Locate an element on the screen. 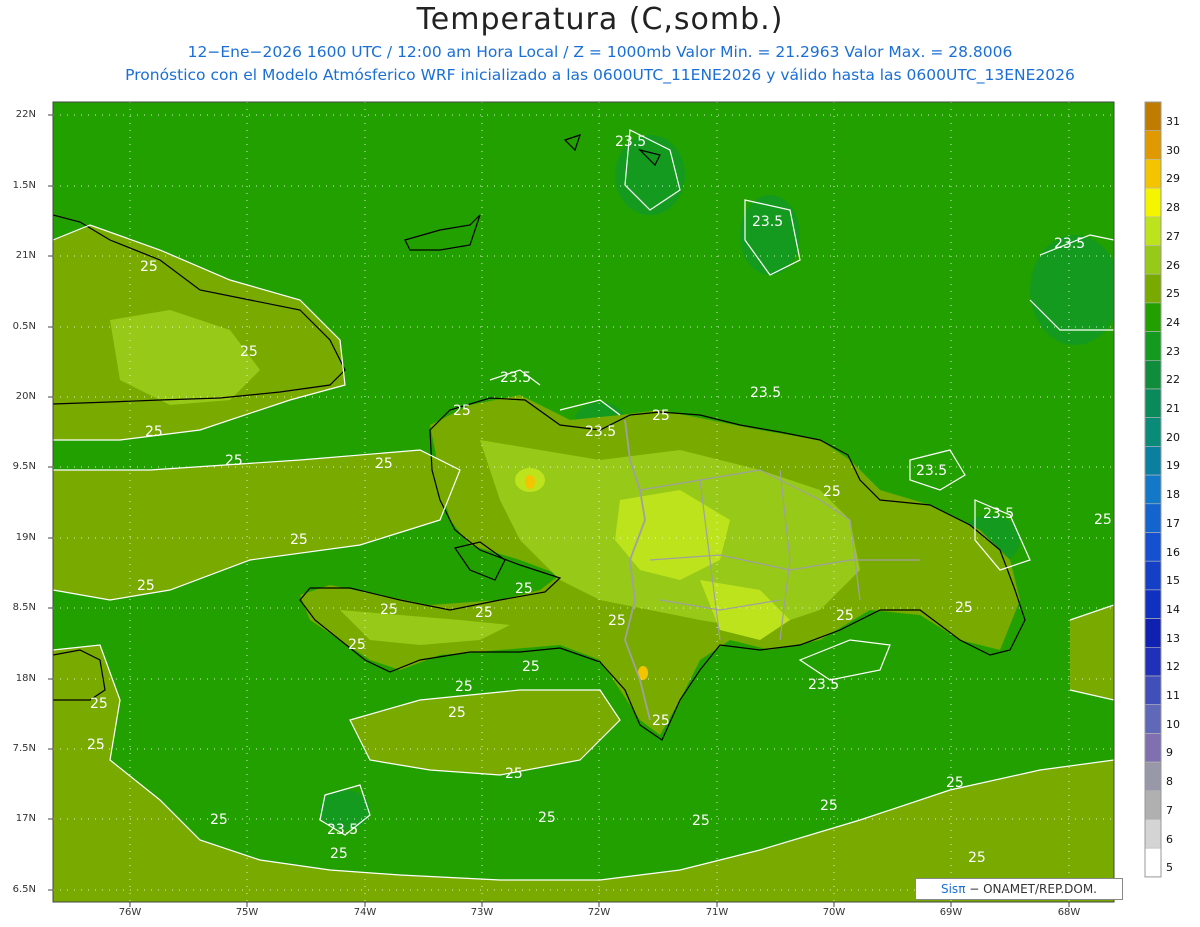  colorbar-label: 18 is located at coordinates (1173, 495).